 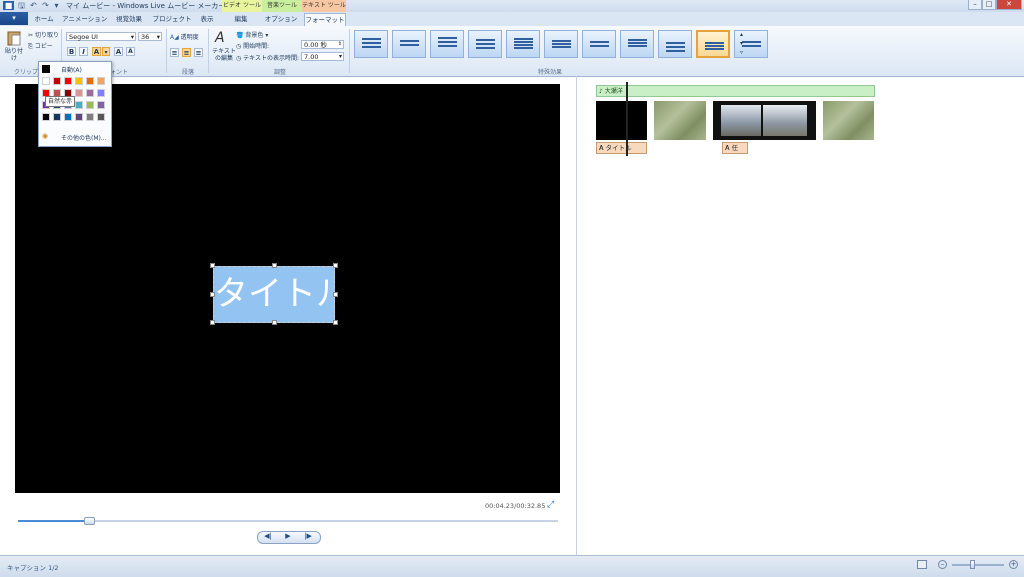 What do you see at coordinates (741, 44) in the screenshot?
I see `gallery-scroll: ▴ ▾ ▿` at bounding box center [741, 44].